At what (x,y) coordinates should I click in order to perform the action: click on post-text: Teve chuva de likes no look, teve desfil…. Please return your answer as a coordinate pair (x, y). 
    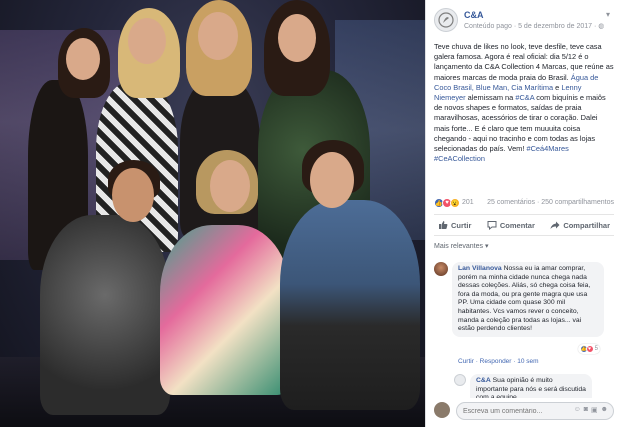
    Looking at the image, I should click on (524, 103).